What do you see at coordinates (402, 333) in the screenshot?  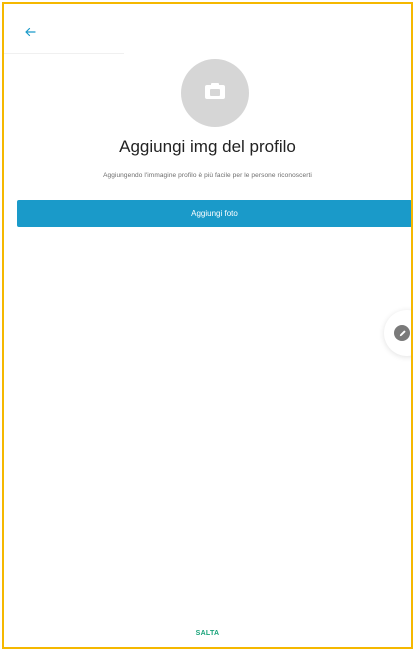 I see `pencil-icon` at bounding box center [402, 333].